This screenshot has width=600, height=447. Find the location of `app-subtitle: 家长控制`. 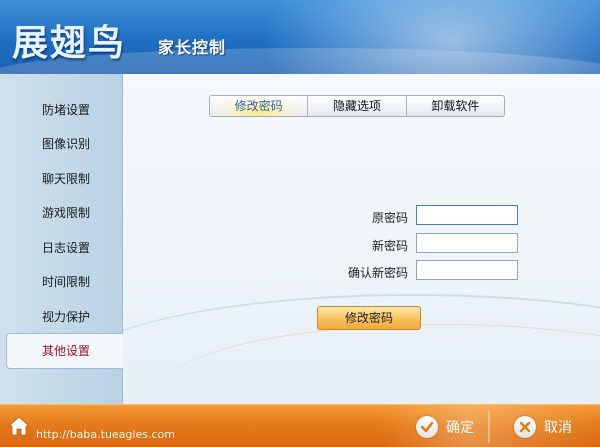

app-subtitle: 家长控制 is located at coordinates (192, 47).